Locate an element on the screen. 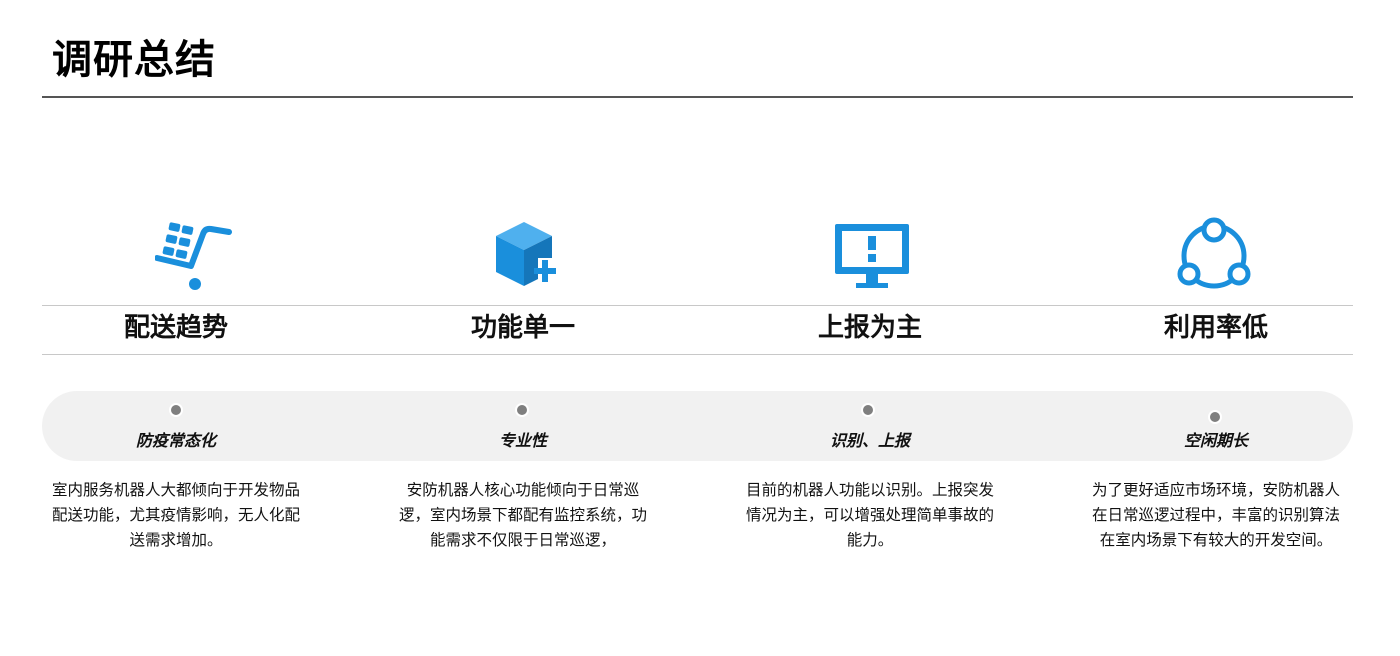  heading-top-divider is located at coordinates (697, 305).